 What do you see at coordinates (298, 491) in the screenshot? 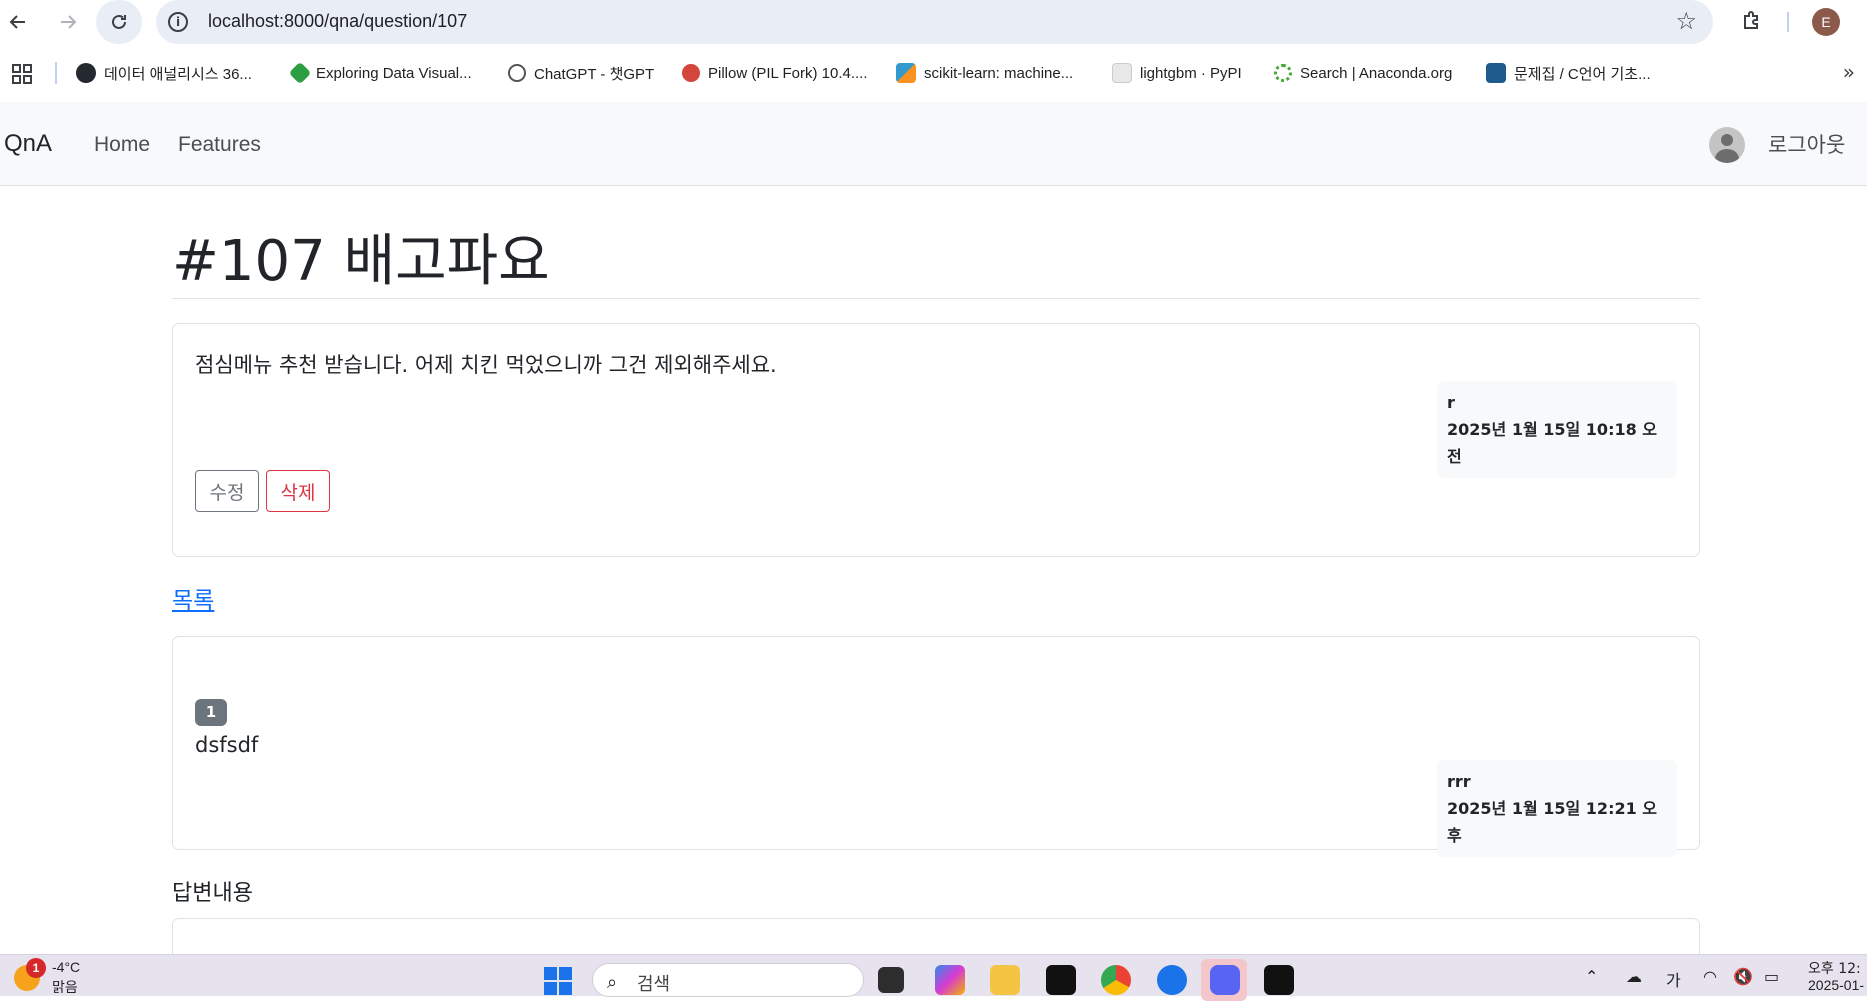
I see `delete-button: 삭제` at bounding box center [298, 491].